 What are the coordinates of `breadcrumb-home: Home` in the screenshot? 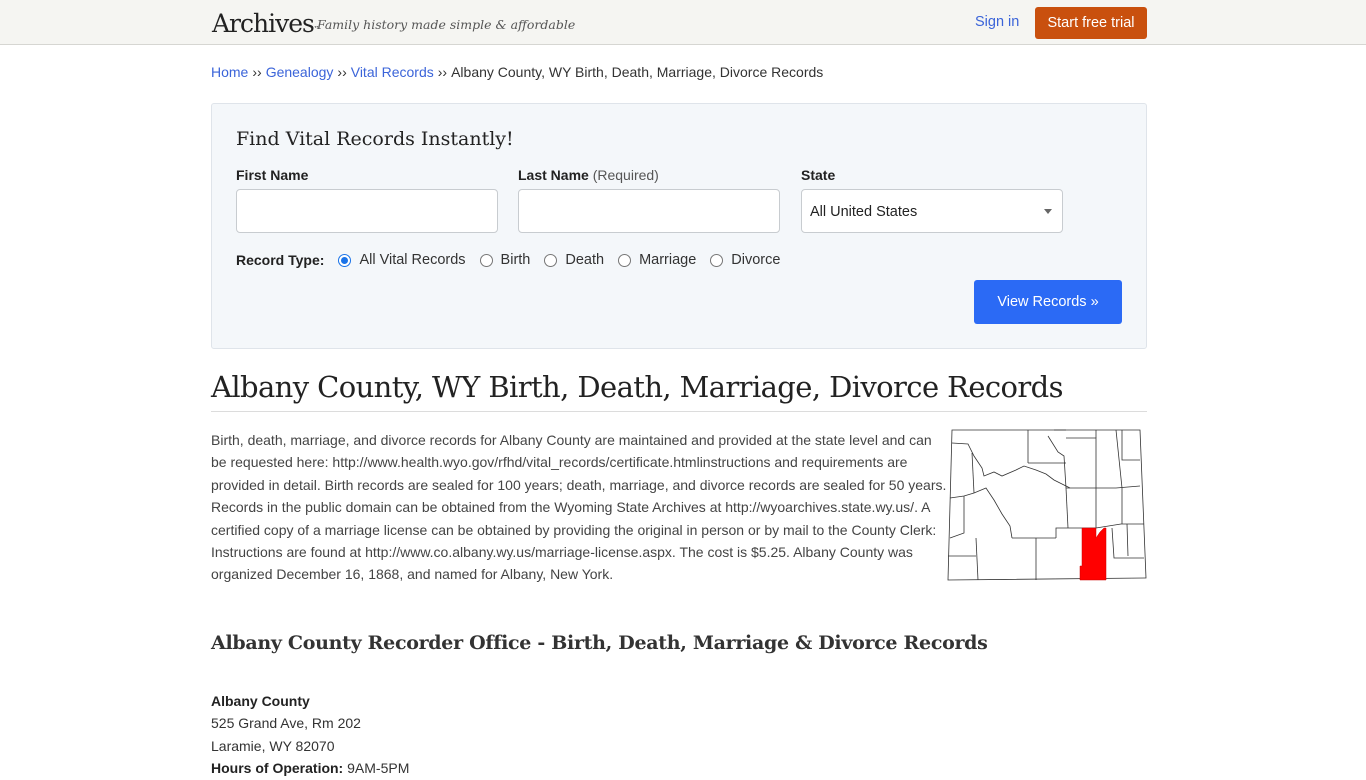 It's located at (229, 72).